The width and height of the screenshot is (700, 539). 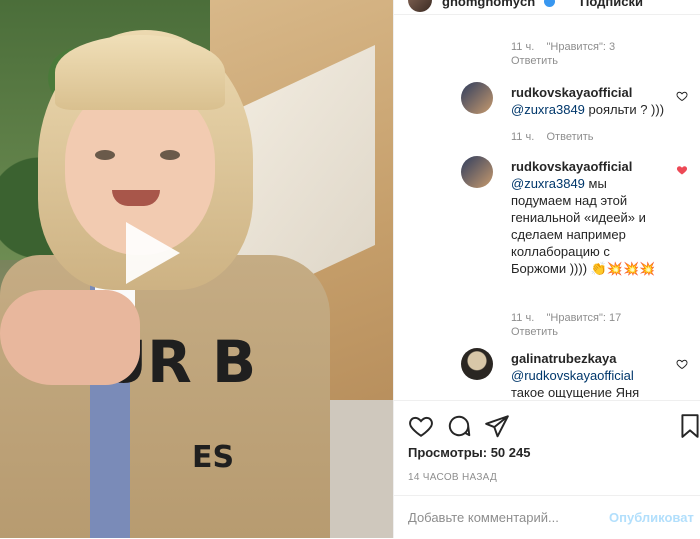 What do you see at coordinates (549, 3) in the screenshot?
I see `verified-icon` at bounding box center [549, 3].